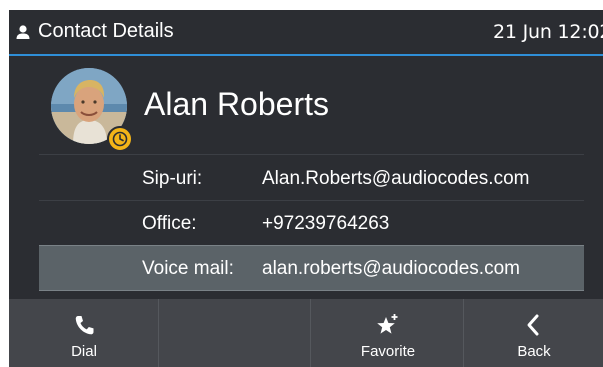  What do you see at coordinates (106, 31) in the screenshot?
I see `screen-title: Contact Details` at bounding box center [106, 31].